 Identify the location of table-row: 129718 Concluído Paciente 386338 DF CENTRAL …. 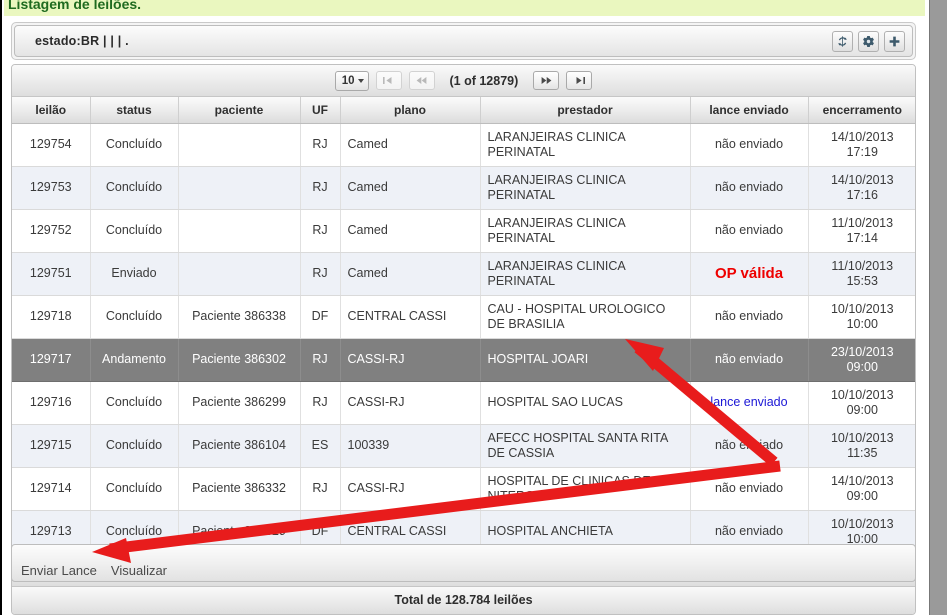
(463, 317).